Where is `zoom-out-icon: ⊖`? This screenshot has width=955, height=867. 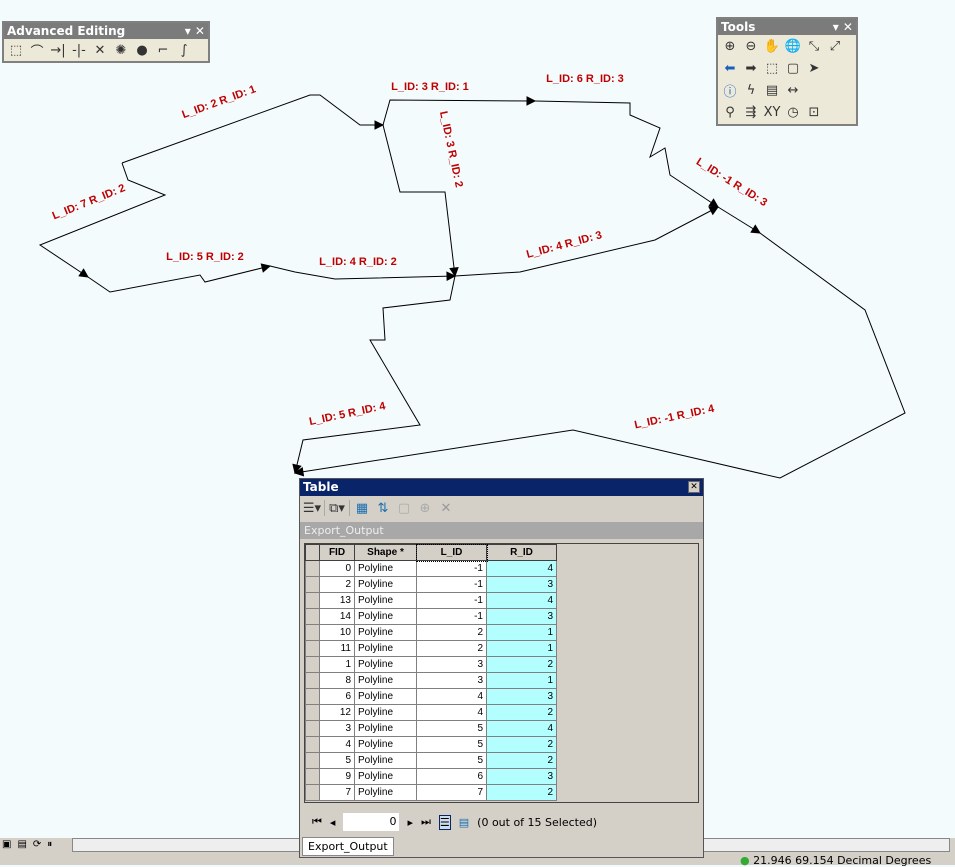 zoom-out-icon: ⊖ is located at coordinates (751, 46).